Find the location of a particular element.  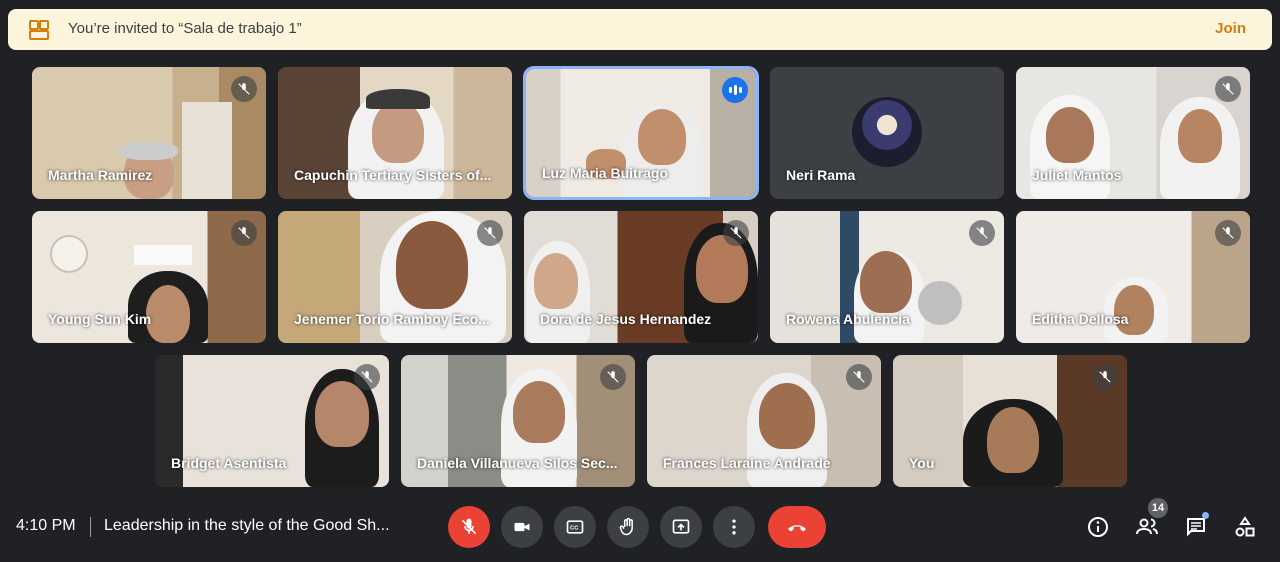

present-now-button is located at coordinates (681, 527).